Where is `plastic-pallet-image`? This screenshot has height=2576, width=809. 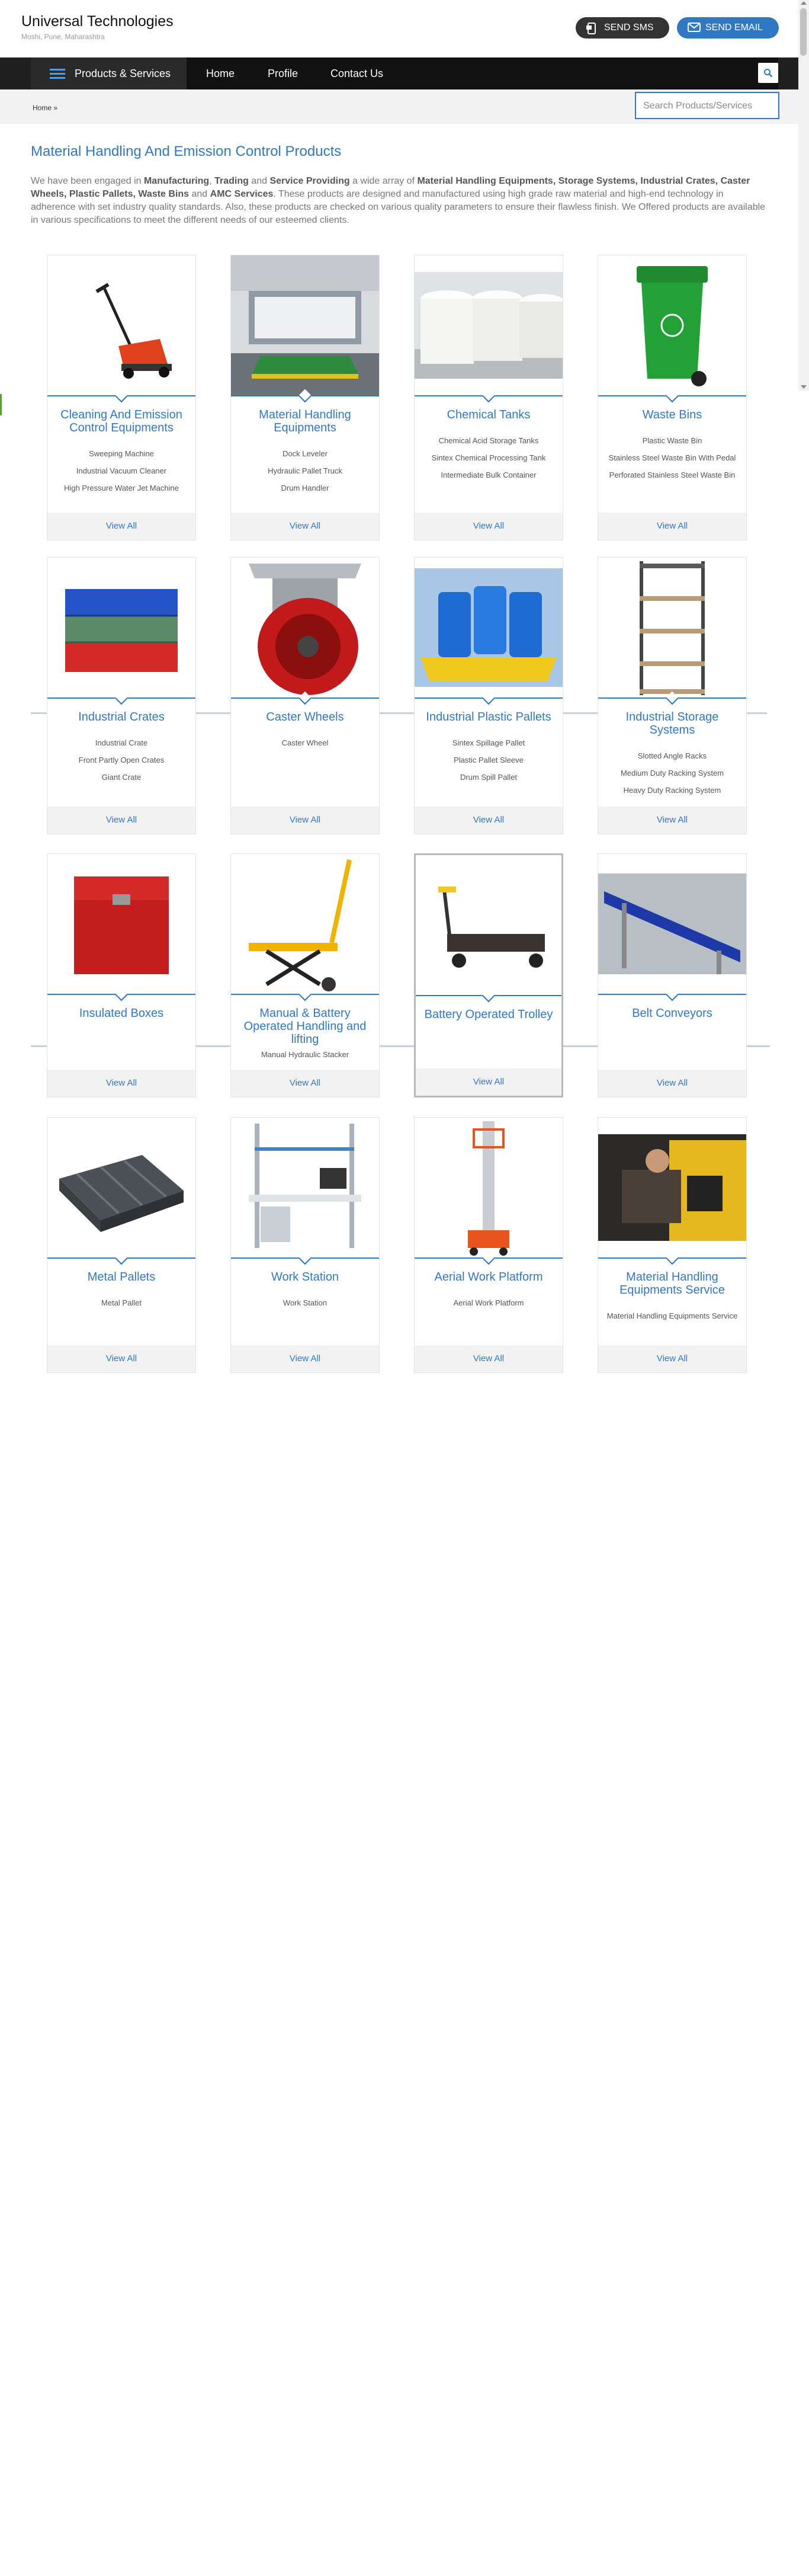
plastic-pallet-image is located at coordinates (489, 631).